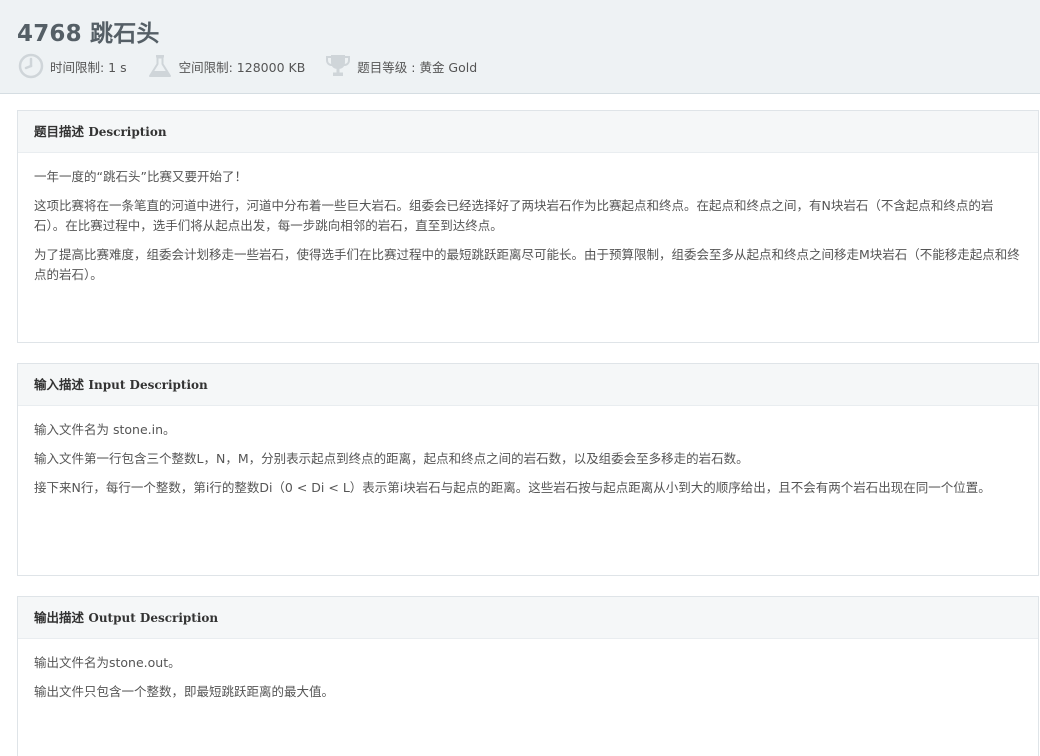 The width and height of the screenshot is (1040, 756). I want to click on trophy-icon, so click(338, 65).